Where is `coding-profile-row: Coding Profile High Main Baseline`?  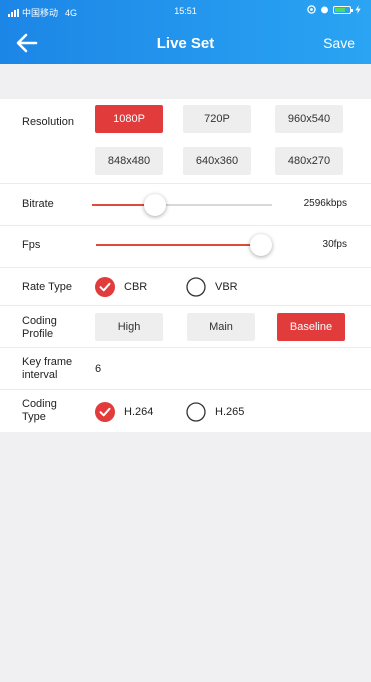 coding-profile-row: Coding Profile High Main Baseline is located at coordinates (185, 327).